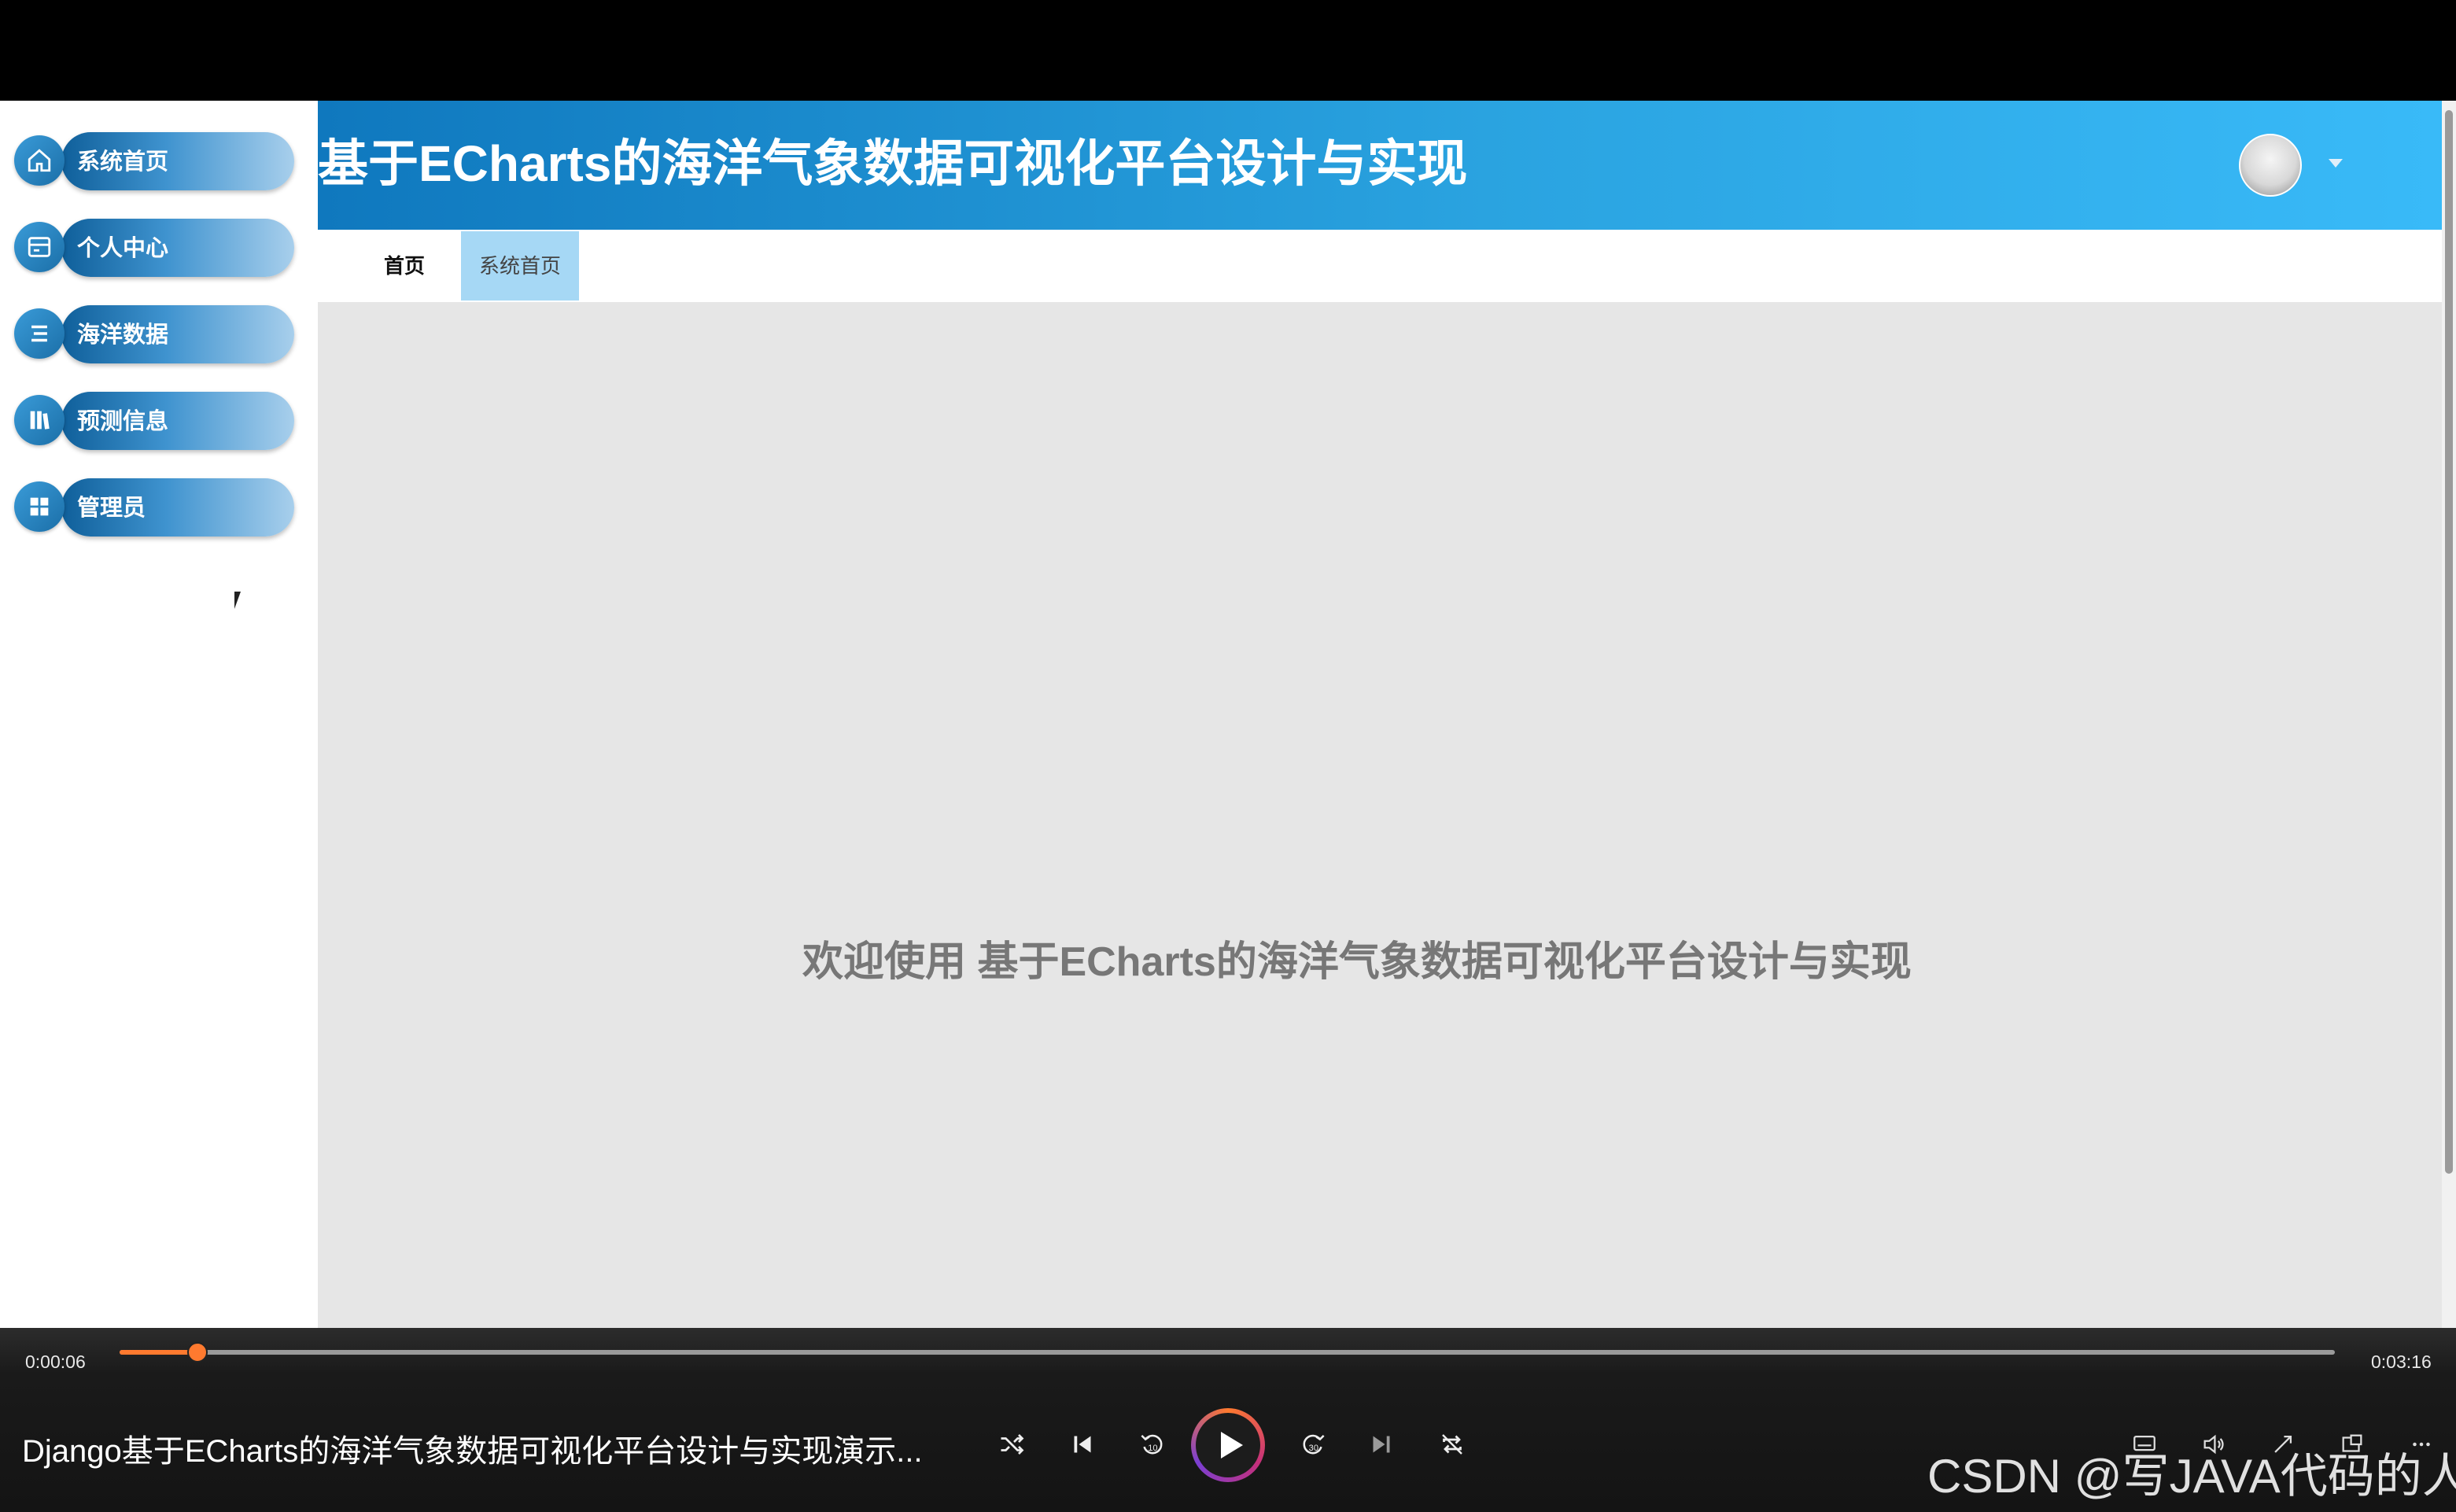 The image size is (2456, 1512). Describe the element at coordinates (1381, 1444) in the screenshot. I see `next-icon` at that location.